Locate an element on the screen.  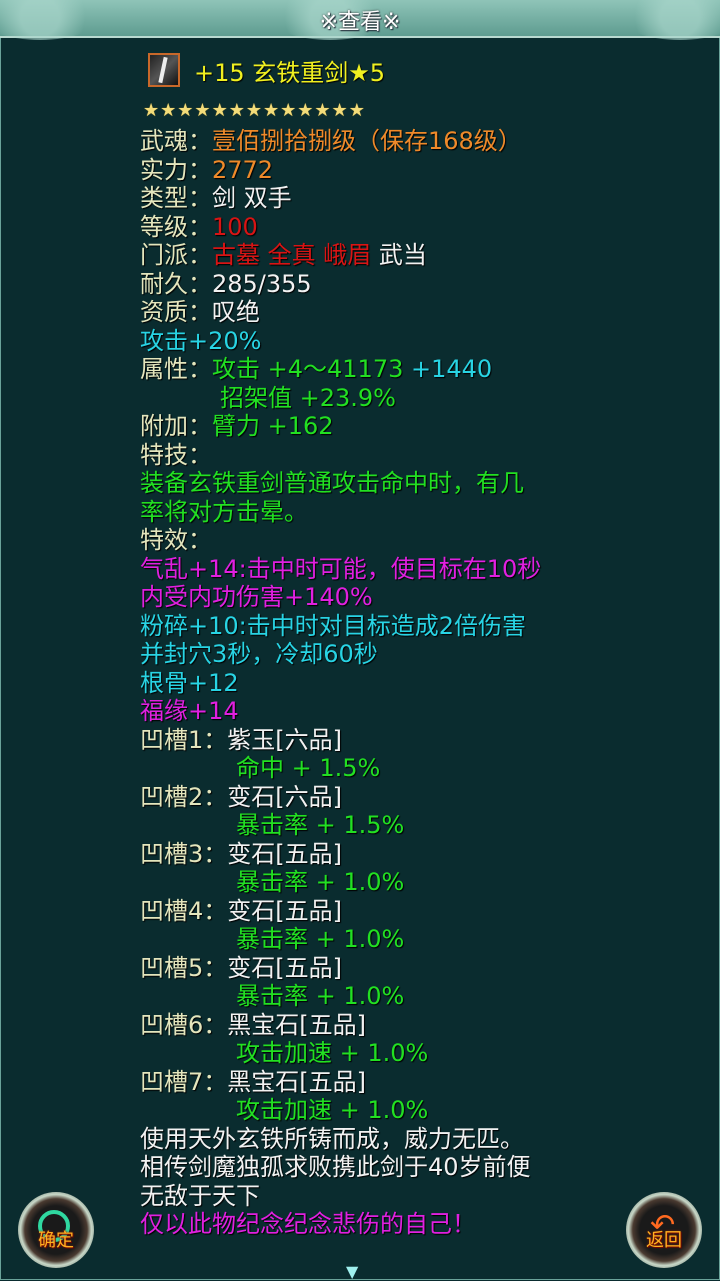
attribute-value: 命中 + 1.5% is located at coordinates (308, 768).